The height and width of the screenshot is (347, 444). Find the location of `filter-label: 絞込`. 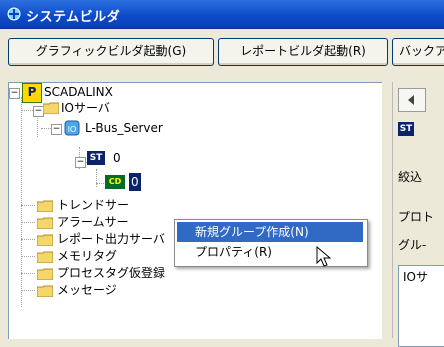

filter-label: 絞込 is located at coordinates (410, 177).